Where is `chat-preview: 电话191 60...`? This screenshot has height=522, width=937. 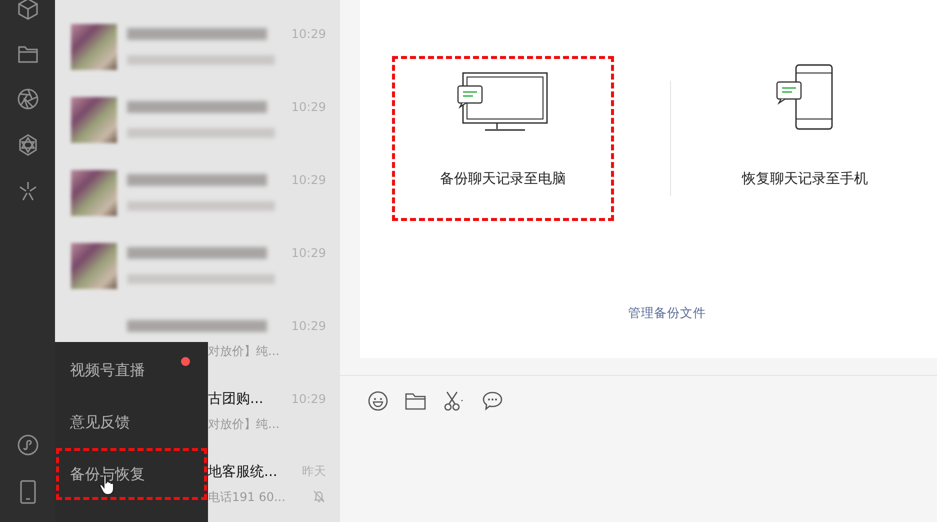
chat-preview: 电话191 60... is located at coordinates (247, 497).